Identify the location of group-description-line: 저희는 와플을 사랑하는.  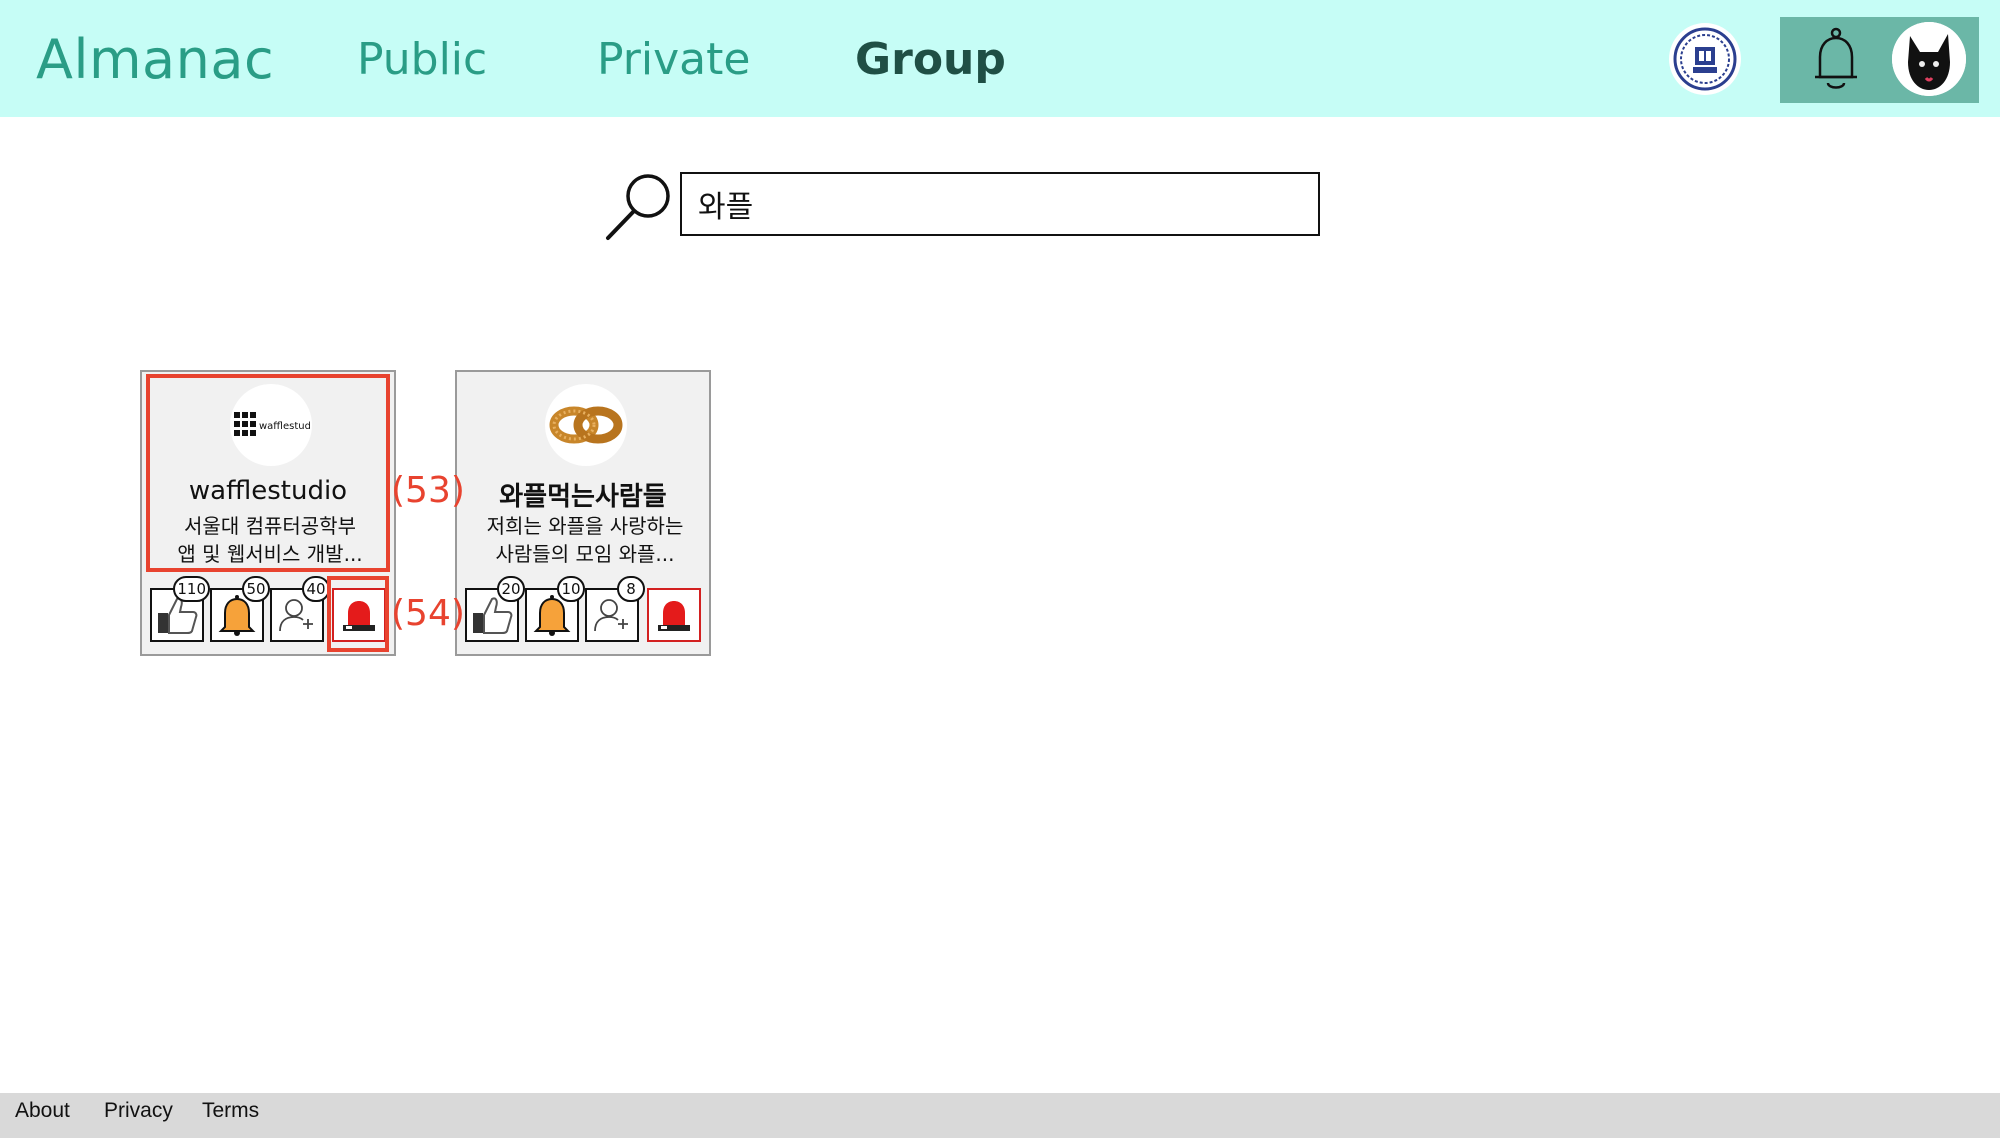
(585, 526).